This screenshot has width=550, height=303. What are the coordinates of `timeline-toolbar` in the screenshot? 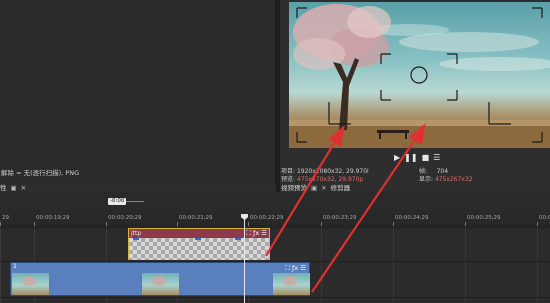 It's located at (275, 203).